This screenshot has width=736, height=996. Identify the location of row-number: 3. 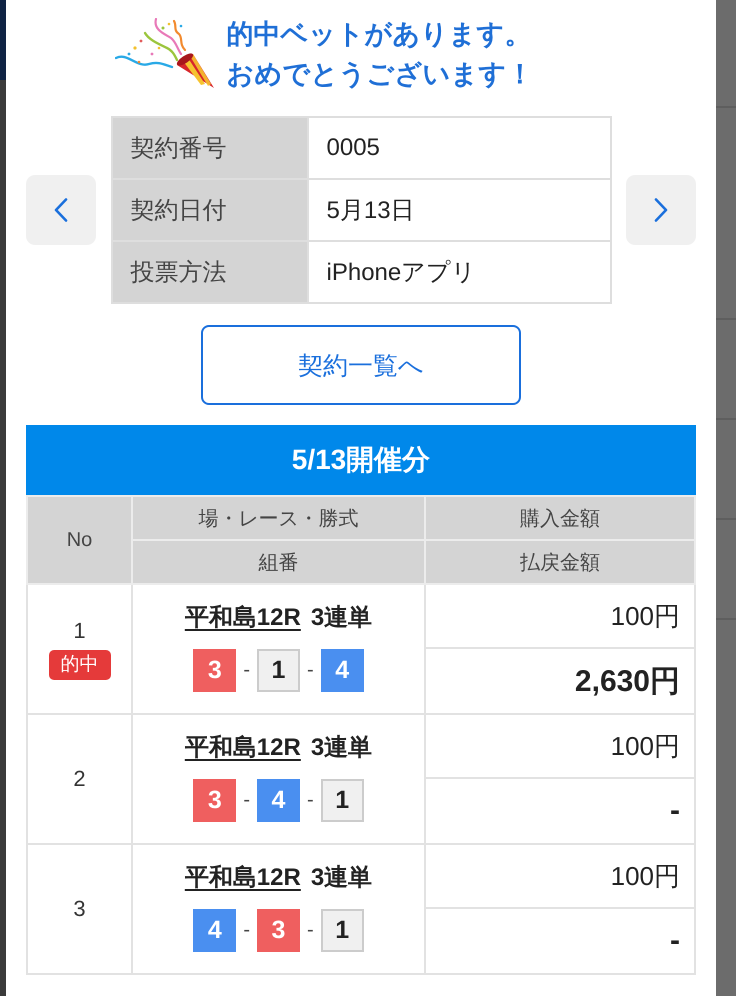
(79, 909).